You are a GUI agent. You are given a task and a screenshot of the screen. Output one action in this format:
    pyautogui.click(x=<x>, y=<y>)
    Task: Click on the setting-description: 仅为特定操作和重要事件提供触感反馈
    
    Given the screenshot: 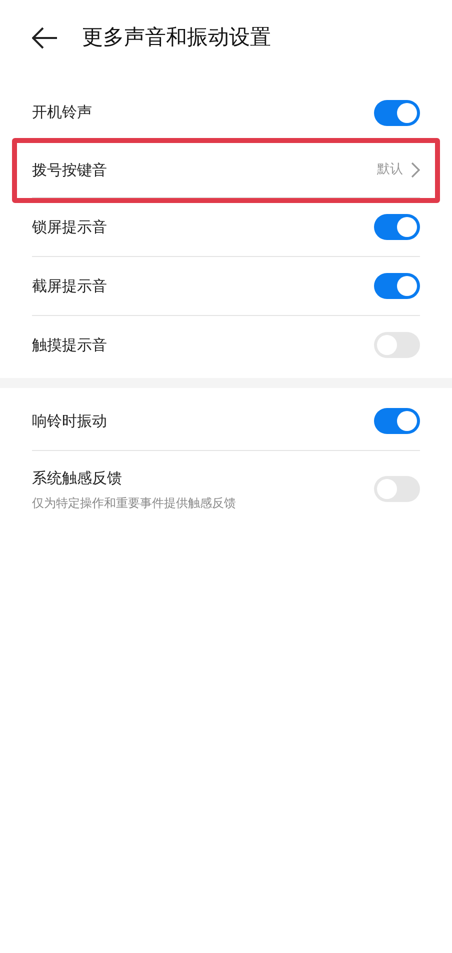 What is the action you would take?
    pyautogui.click(x=134, y=503)
    